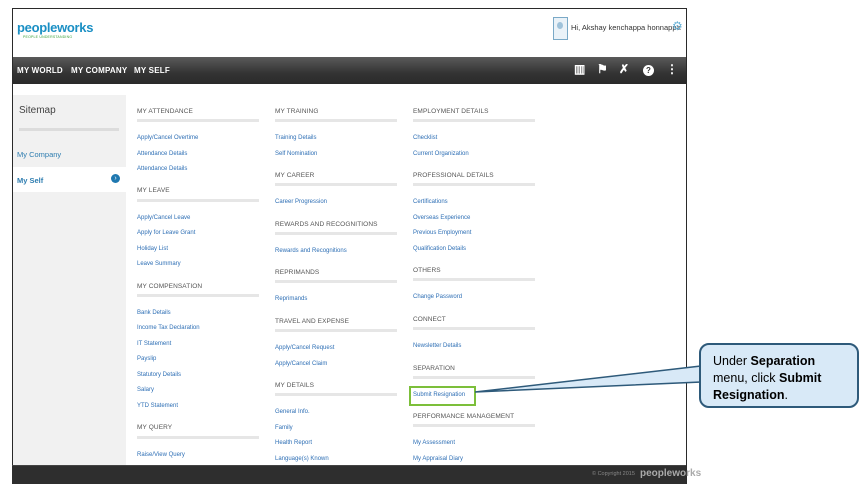 This screenshot has width=864, height=490. I want to click on callout-text-part: ., so click(786, 395).